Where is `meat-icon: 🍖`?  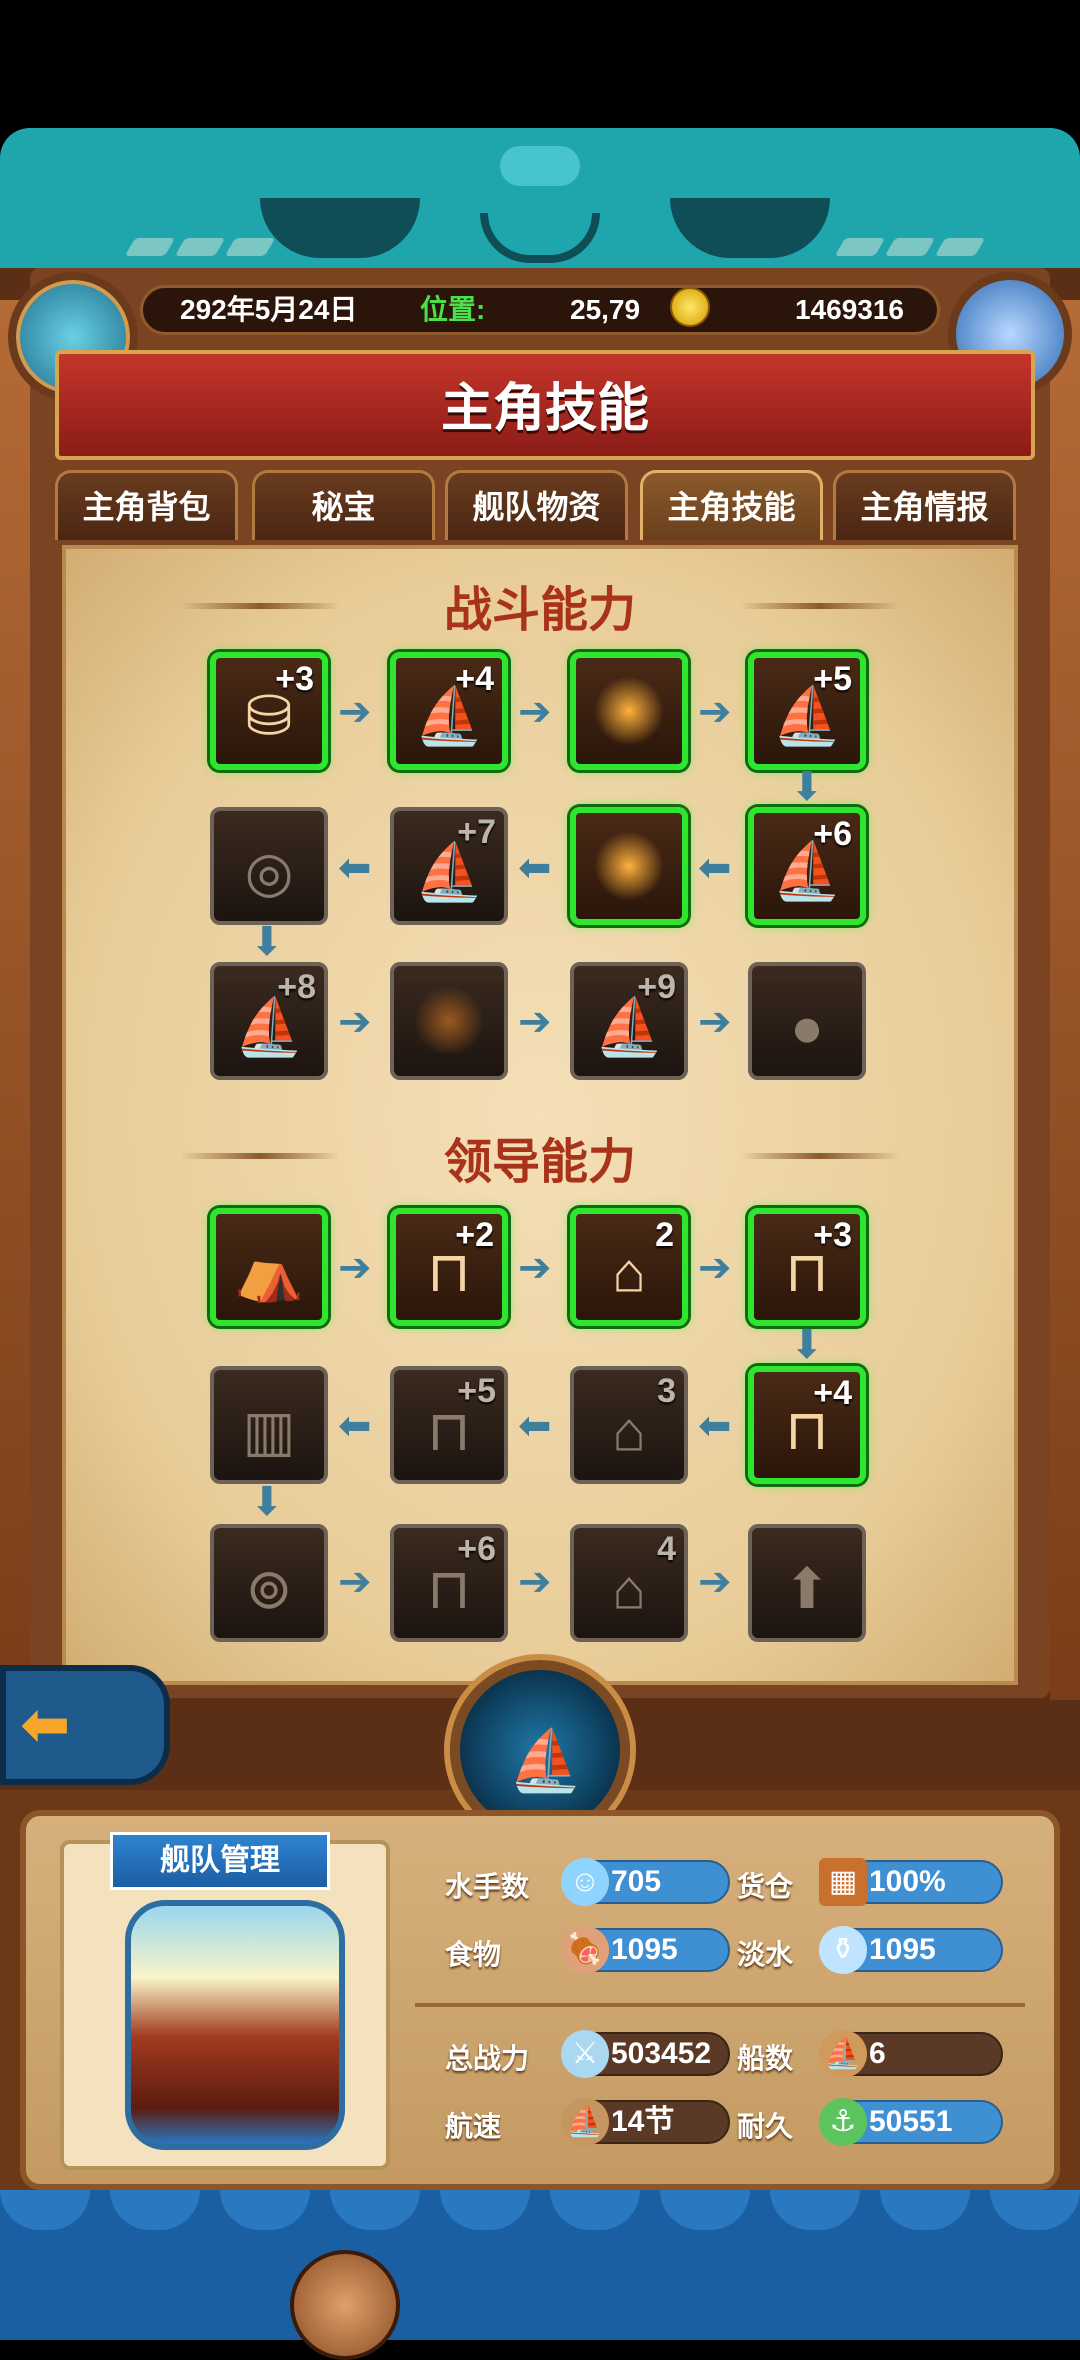
meat-icon: 🍖 is located at coordinates (585, 1950).